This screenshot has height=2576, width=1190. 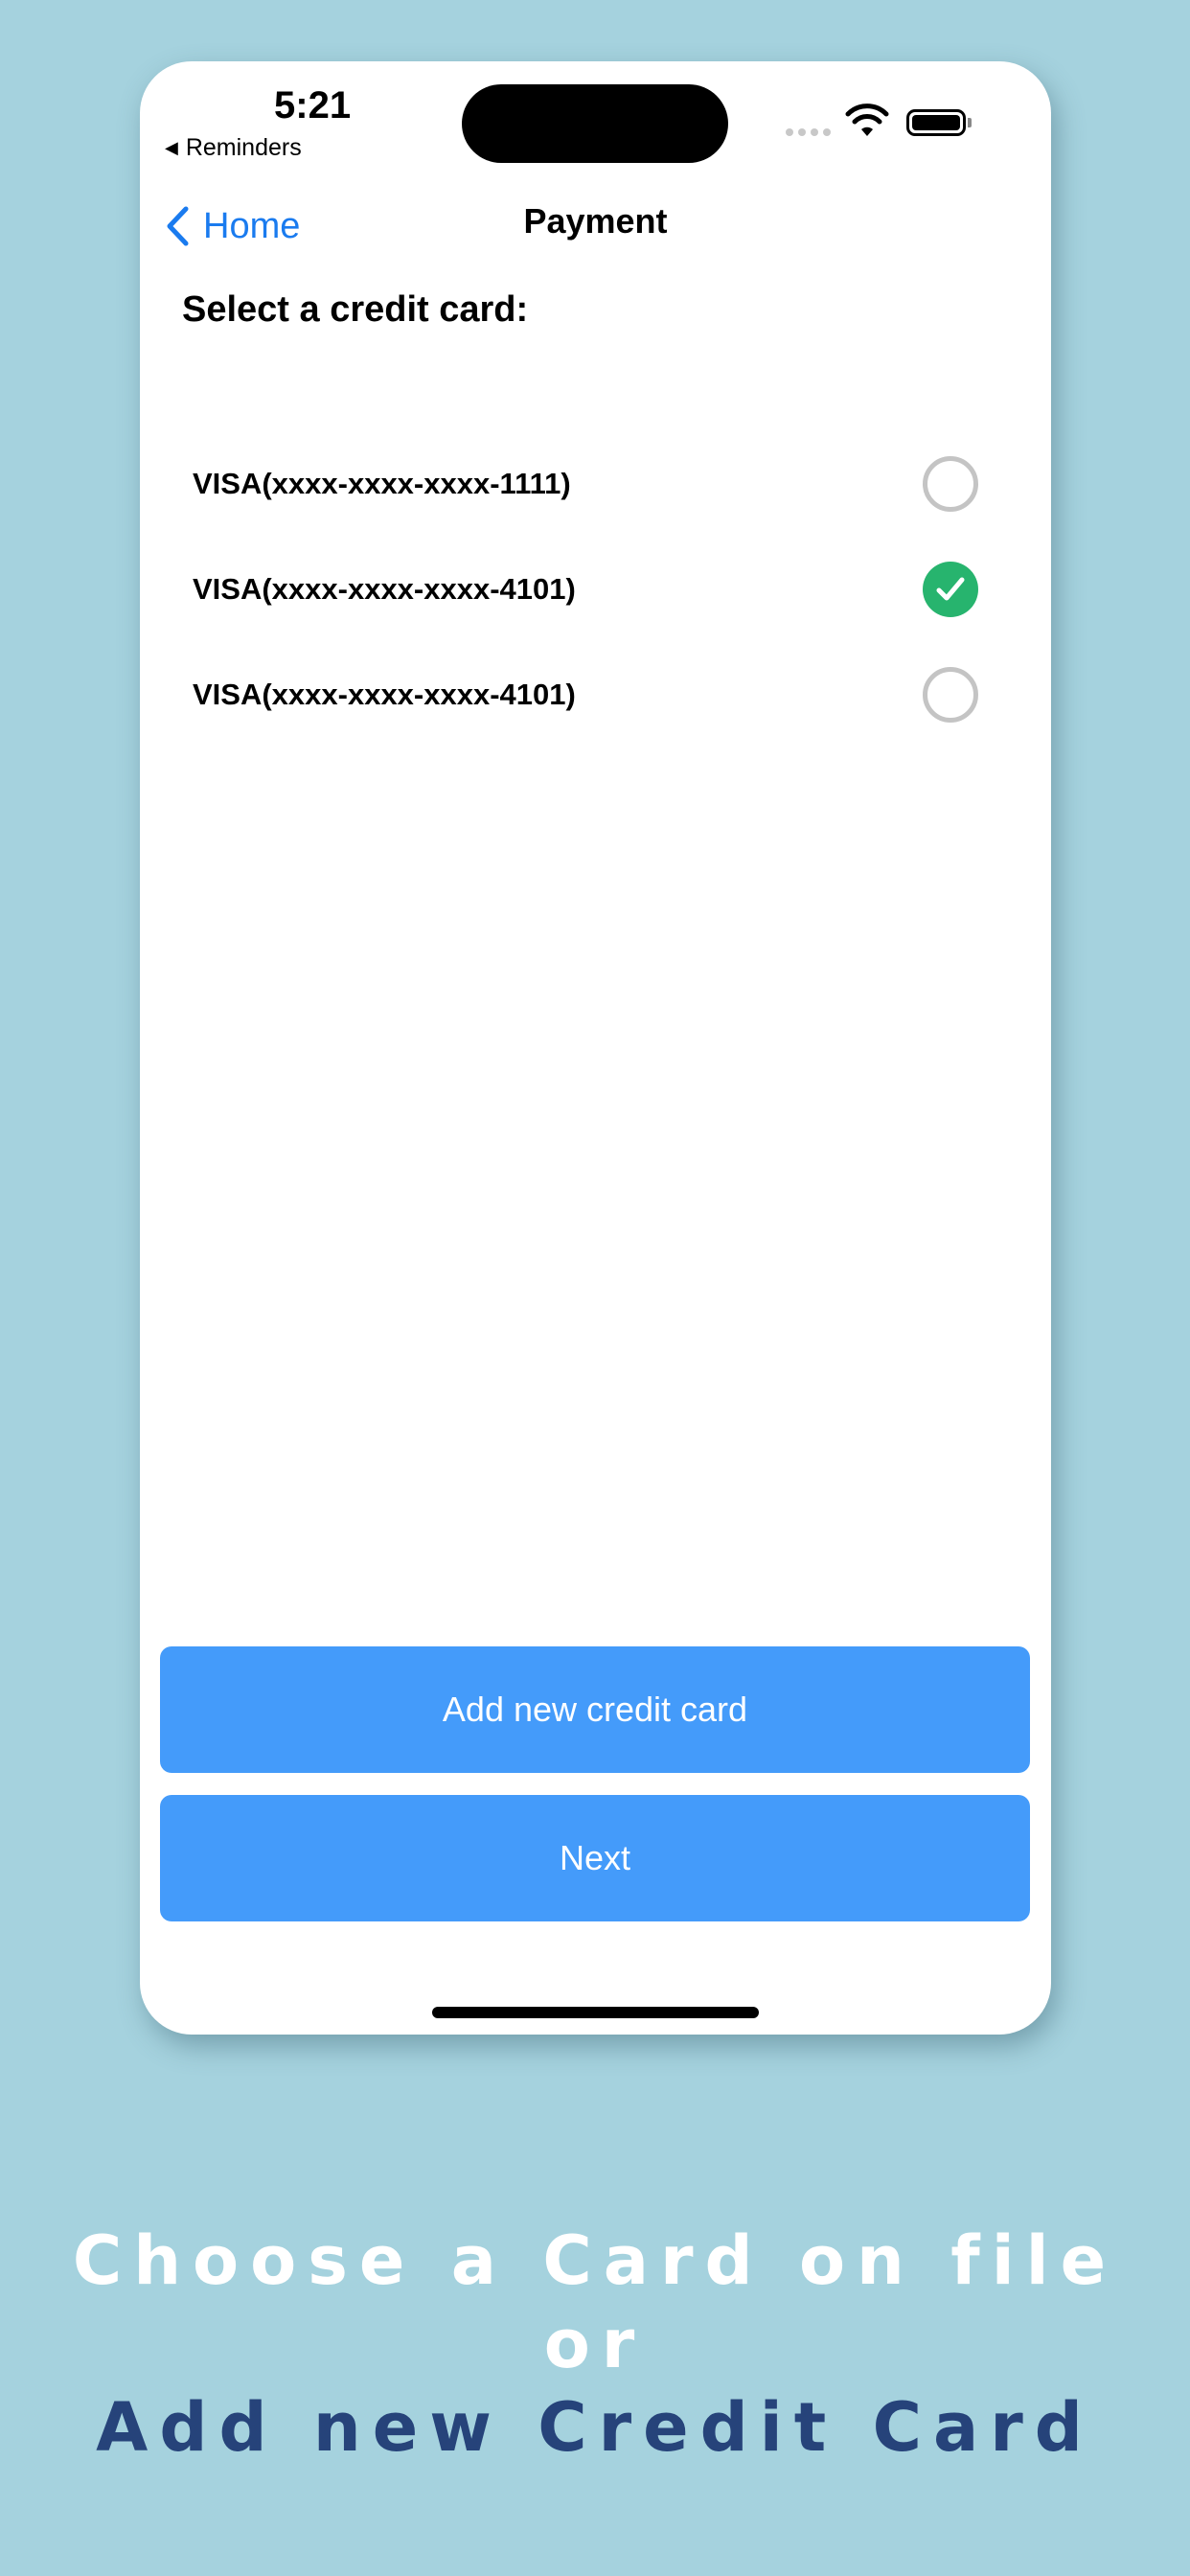 I want to click on back-triangle-icon: ◀, so click(x=171, y=147).